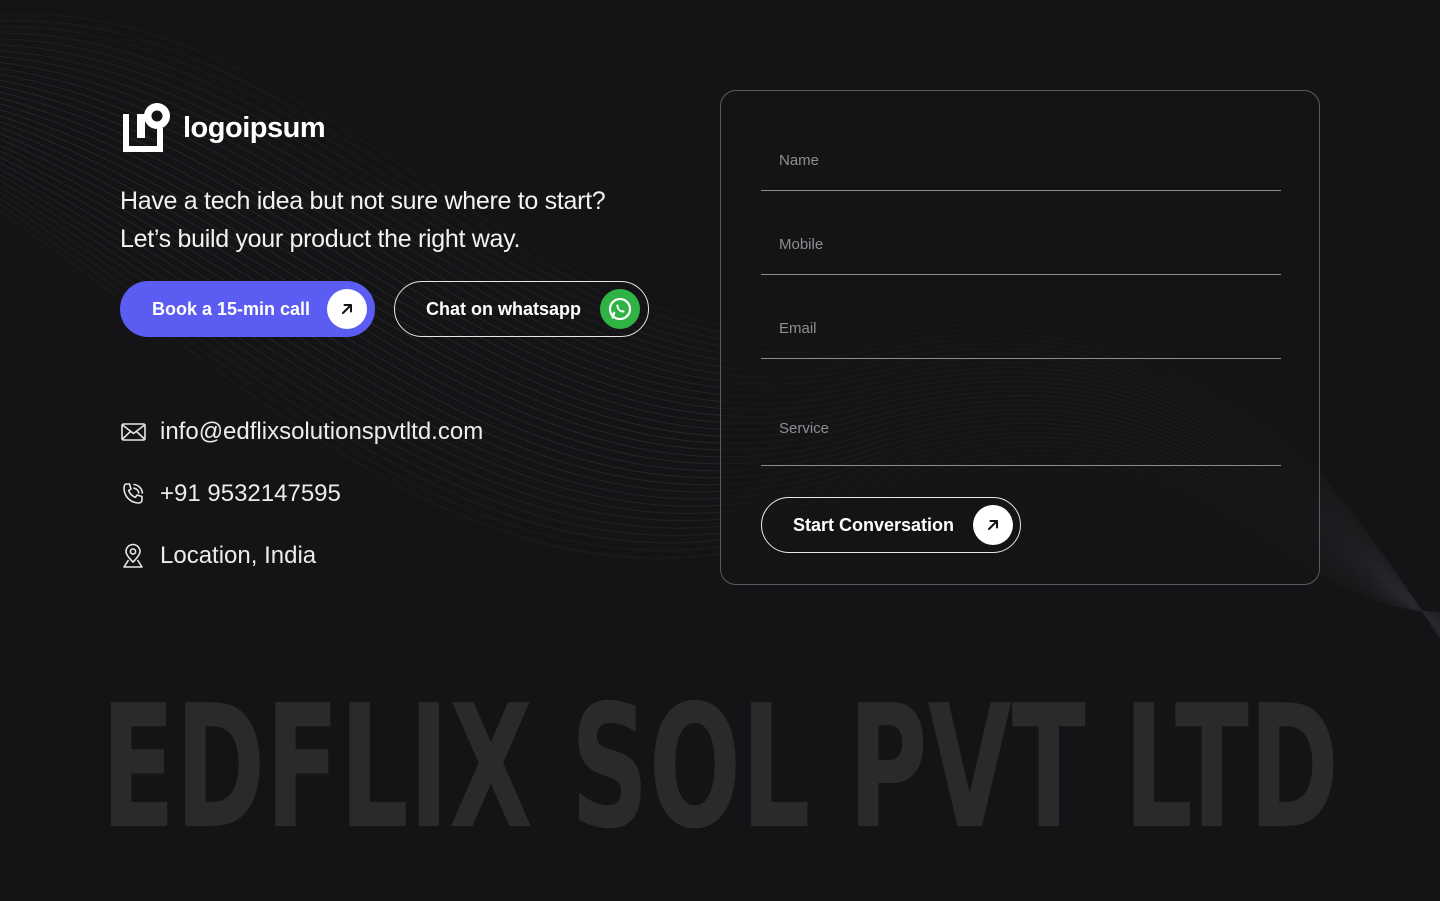  What do you see at coordinates (238, 555) in the screenshot?
I see `location-text: Location, India` at bounding box center [238, 555].